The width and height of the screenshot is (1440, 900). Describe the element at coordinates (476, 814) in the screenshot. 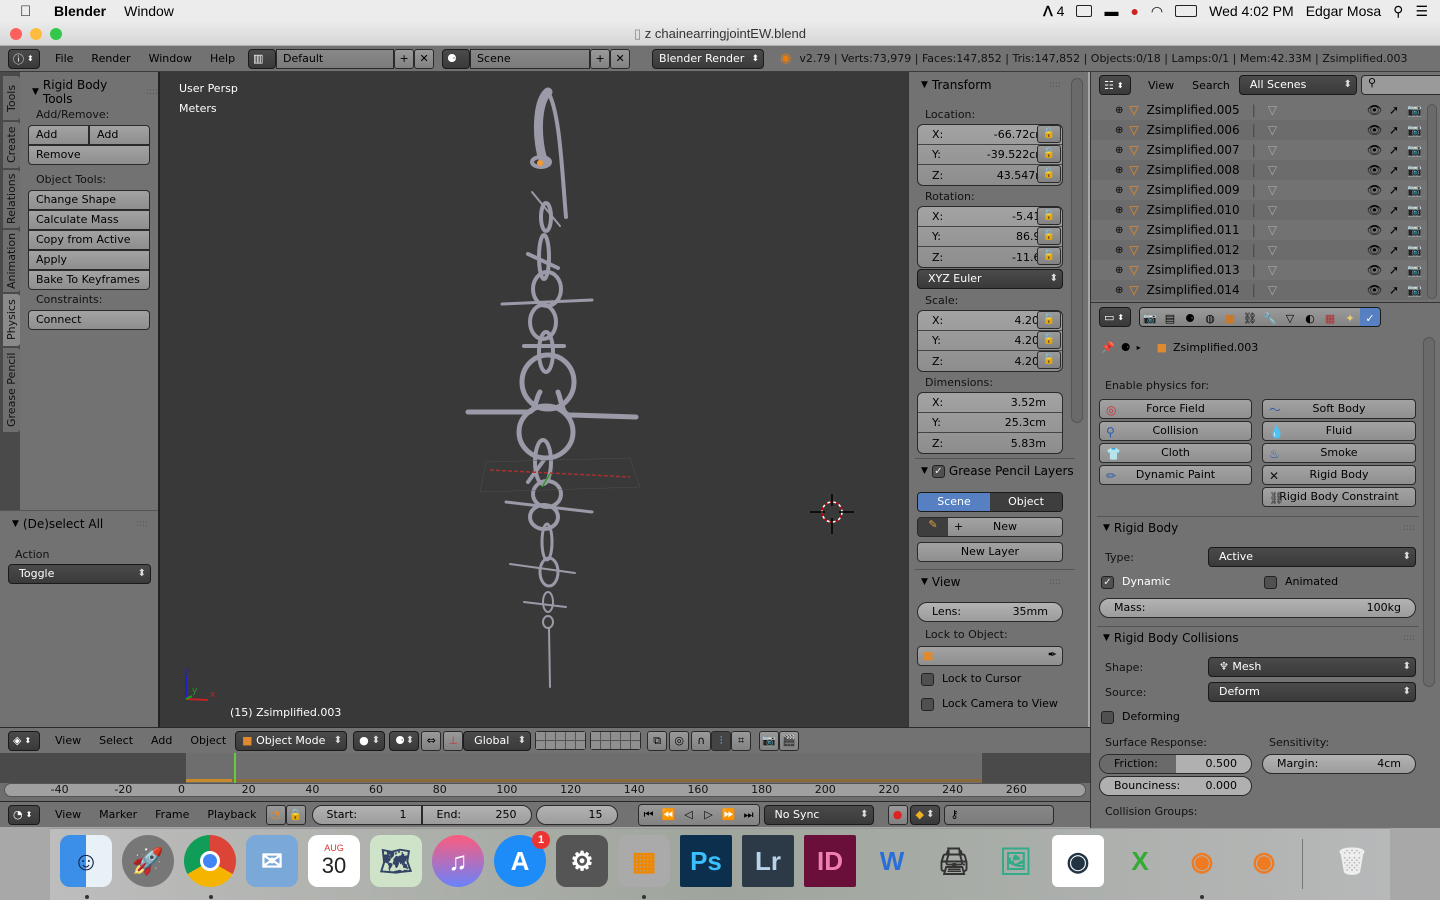

I see `end-frame-field: End: 250` at that location.